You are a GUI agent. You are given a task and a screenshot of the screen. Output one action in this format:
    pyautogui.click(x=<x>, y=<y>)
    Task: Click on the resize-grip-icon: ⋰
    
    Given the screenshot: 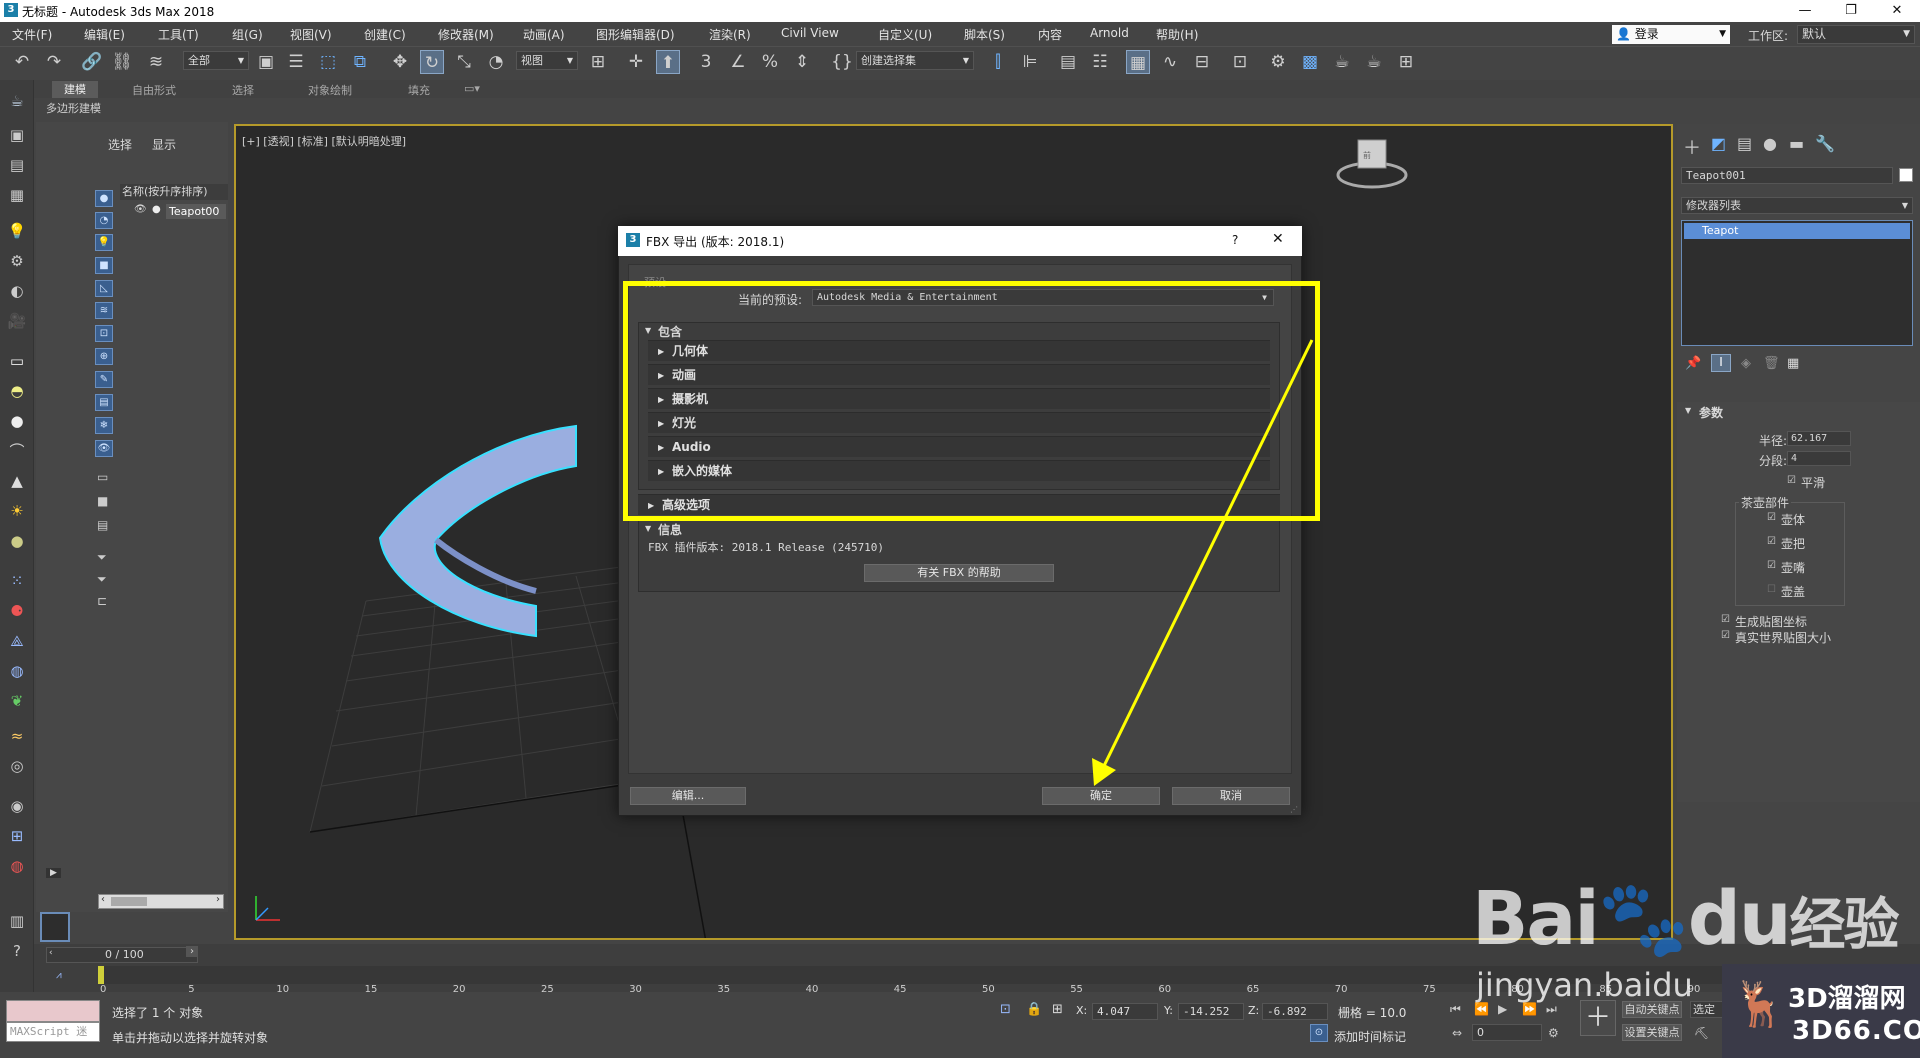 What is the action you would take?
    pyautogui.click(x=1294, y=809)
    